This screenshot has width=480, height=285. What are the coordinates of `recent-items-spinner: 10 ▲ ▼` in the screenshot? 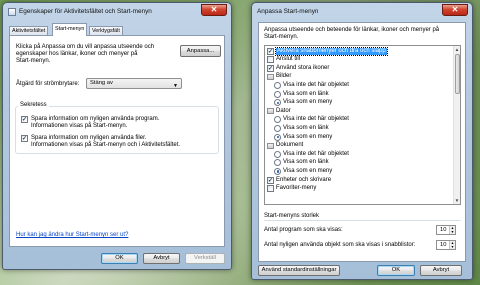 It's located at (446, 245).